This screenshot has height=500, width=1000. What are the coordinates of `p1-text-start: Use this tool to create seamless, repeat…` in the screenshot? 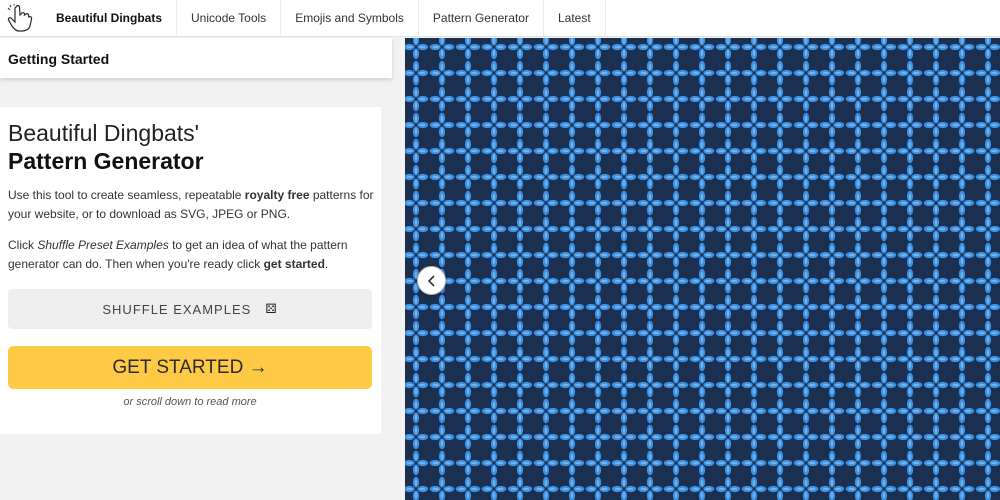 It's located at (126, 195).